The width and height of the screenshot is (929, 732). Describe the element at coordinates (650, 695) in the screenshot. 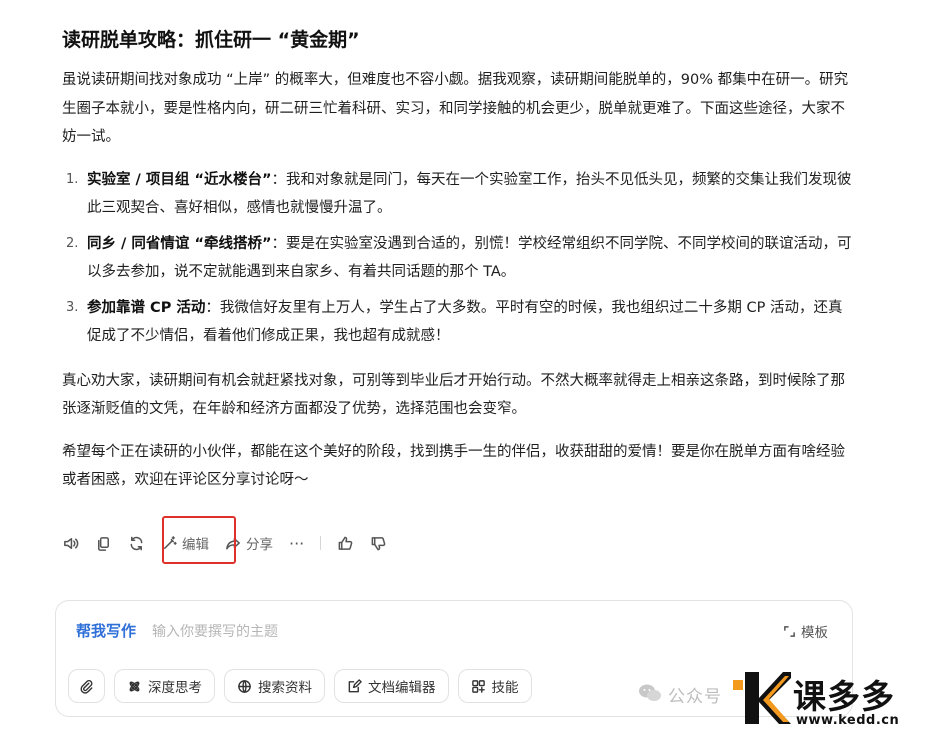

I see `wechat-icon` at that location.